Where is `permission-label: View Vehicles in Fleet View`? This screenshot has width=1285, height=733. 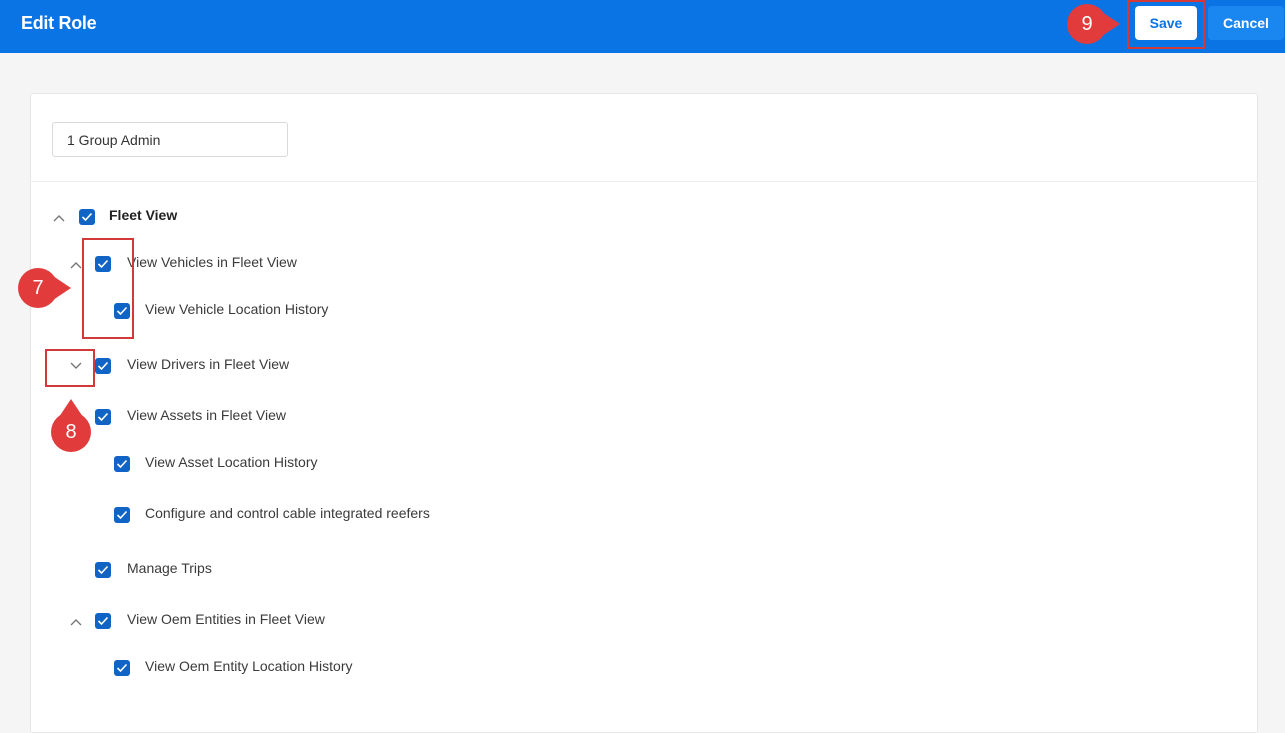 permission-label: View Vehicles in Fleet View is located at coordinates (212, 262).